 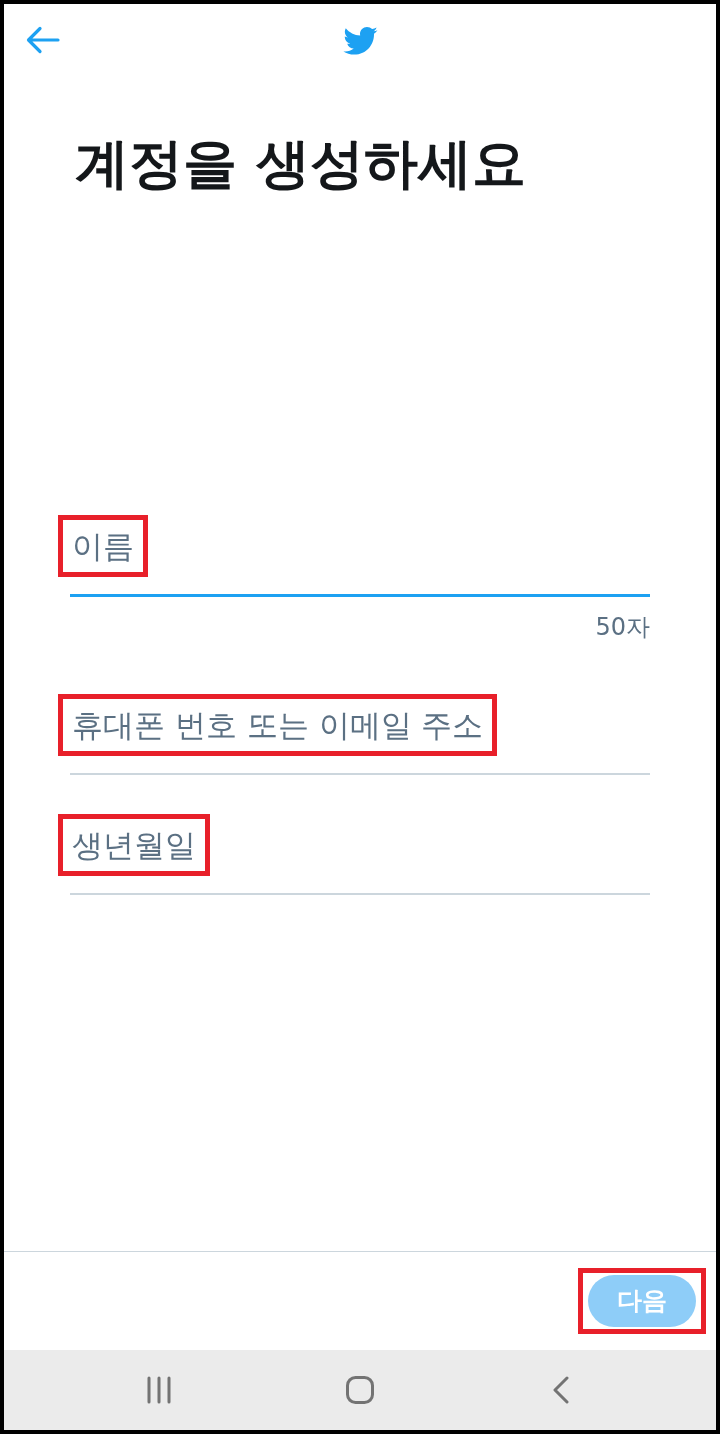 What do you see at coordinates (300, 164) in the screenshot?
I see `page-title: 계정을 생성하세요` at bounding box center [300, 164].